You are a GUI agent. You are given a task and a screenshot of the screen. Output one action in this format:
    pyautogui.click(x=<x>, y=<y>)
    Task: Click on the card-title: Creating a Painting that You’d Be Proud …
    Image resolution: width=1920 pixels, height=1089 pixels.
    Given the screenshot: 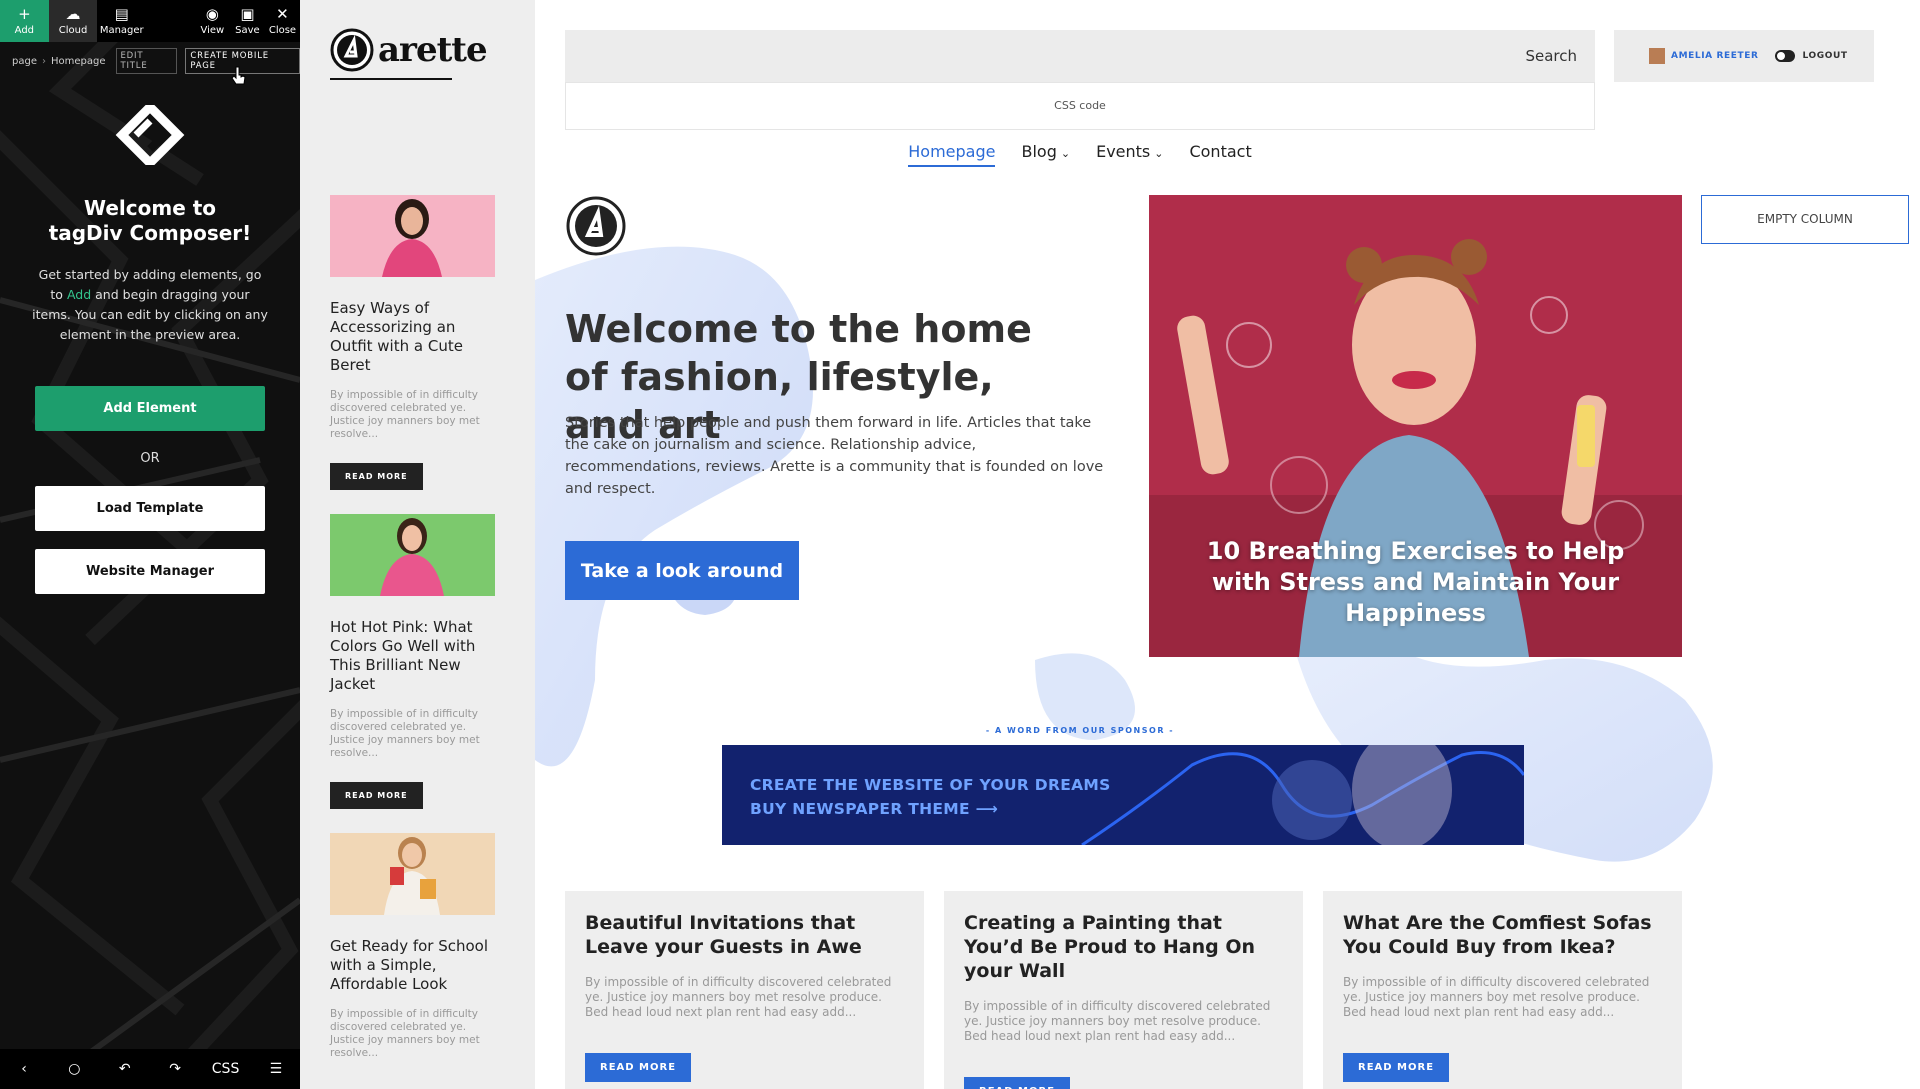 What is the action you would take?
    pyautogui.click(x=1123, y=947)
    